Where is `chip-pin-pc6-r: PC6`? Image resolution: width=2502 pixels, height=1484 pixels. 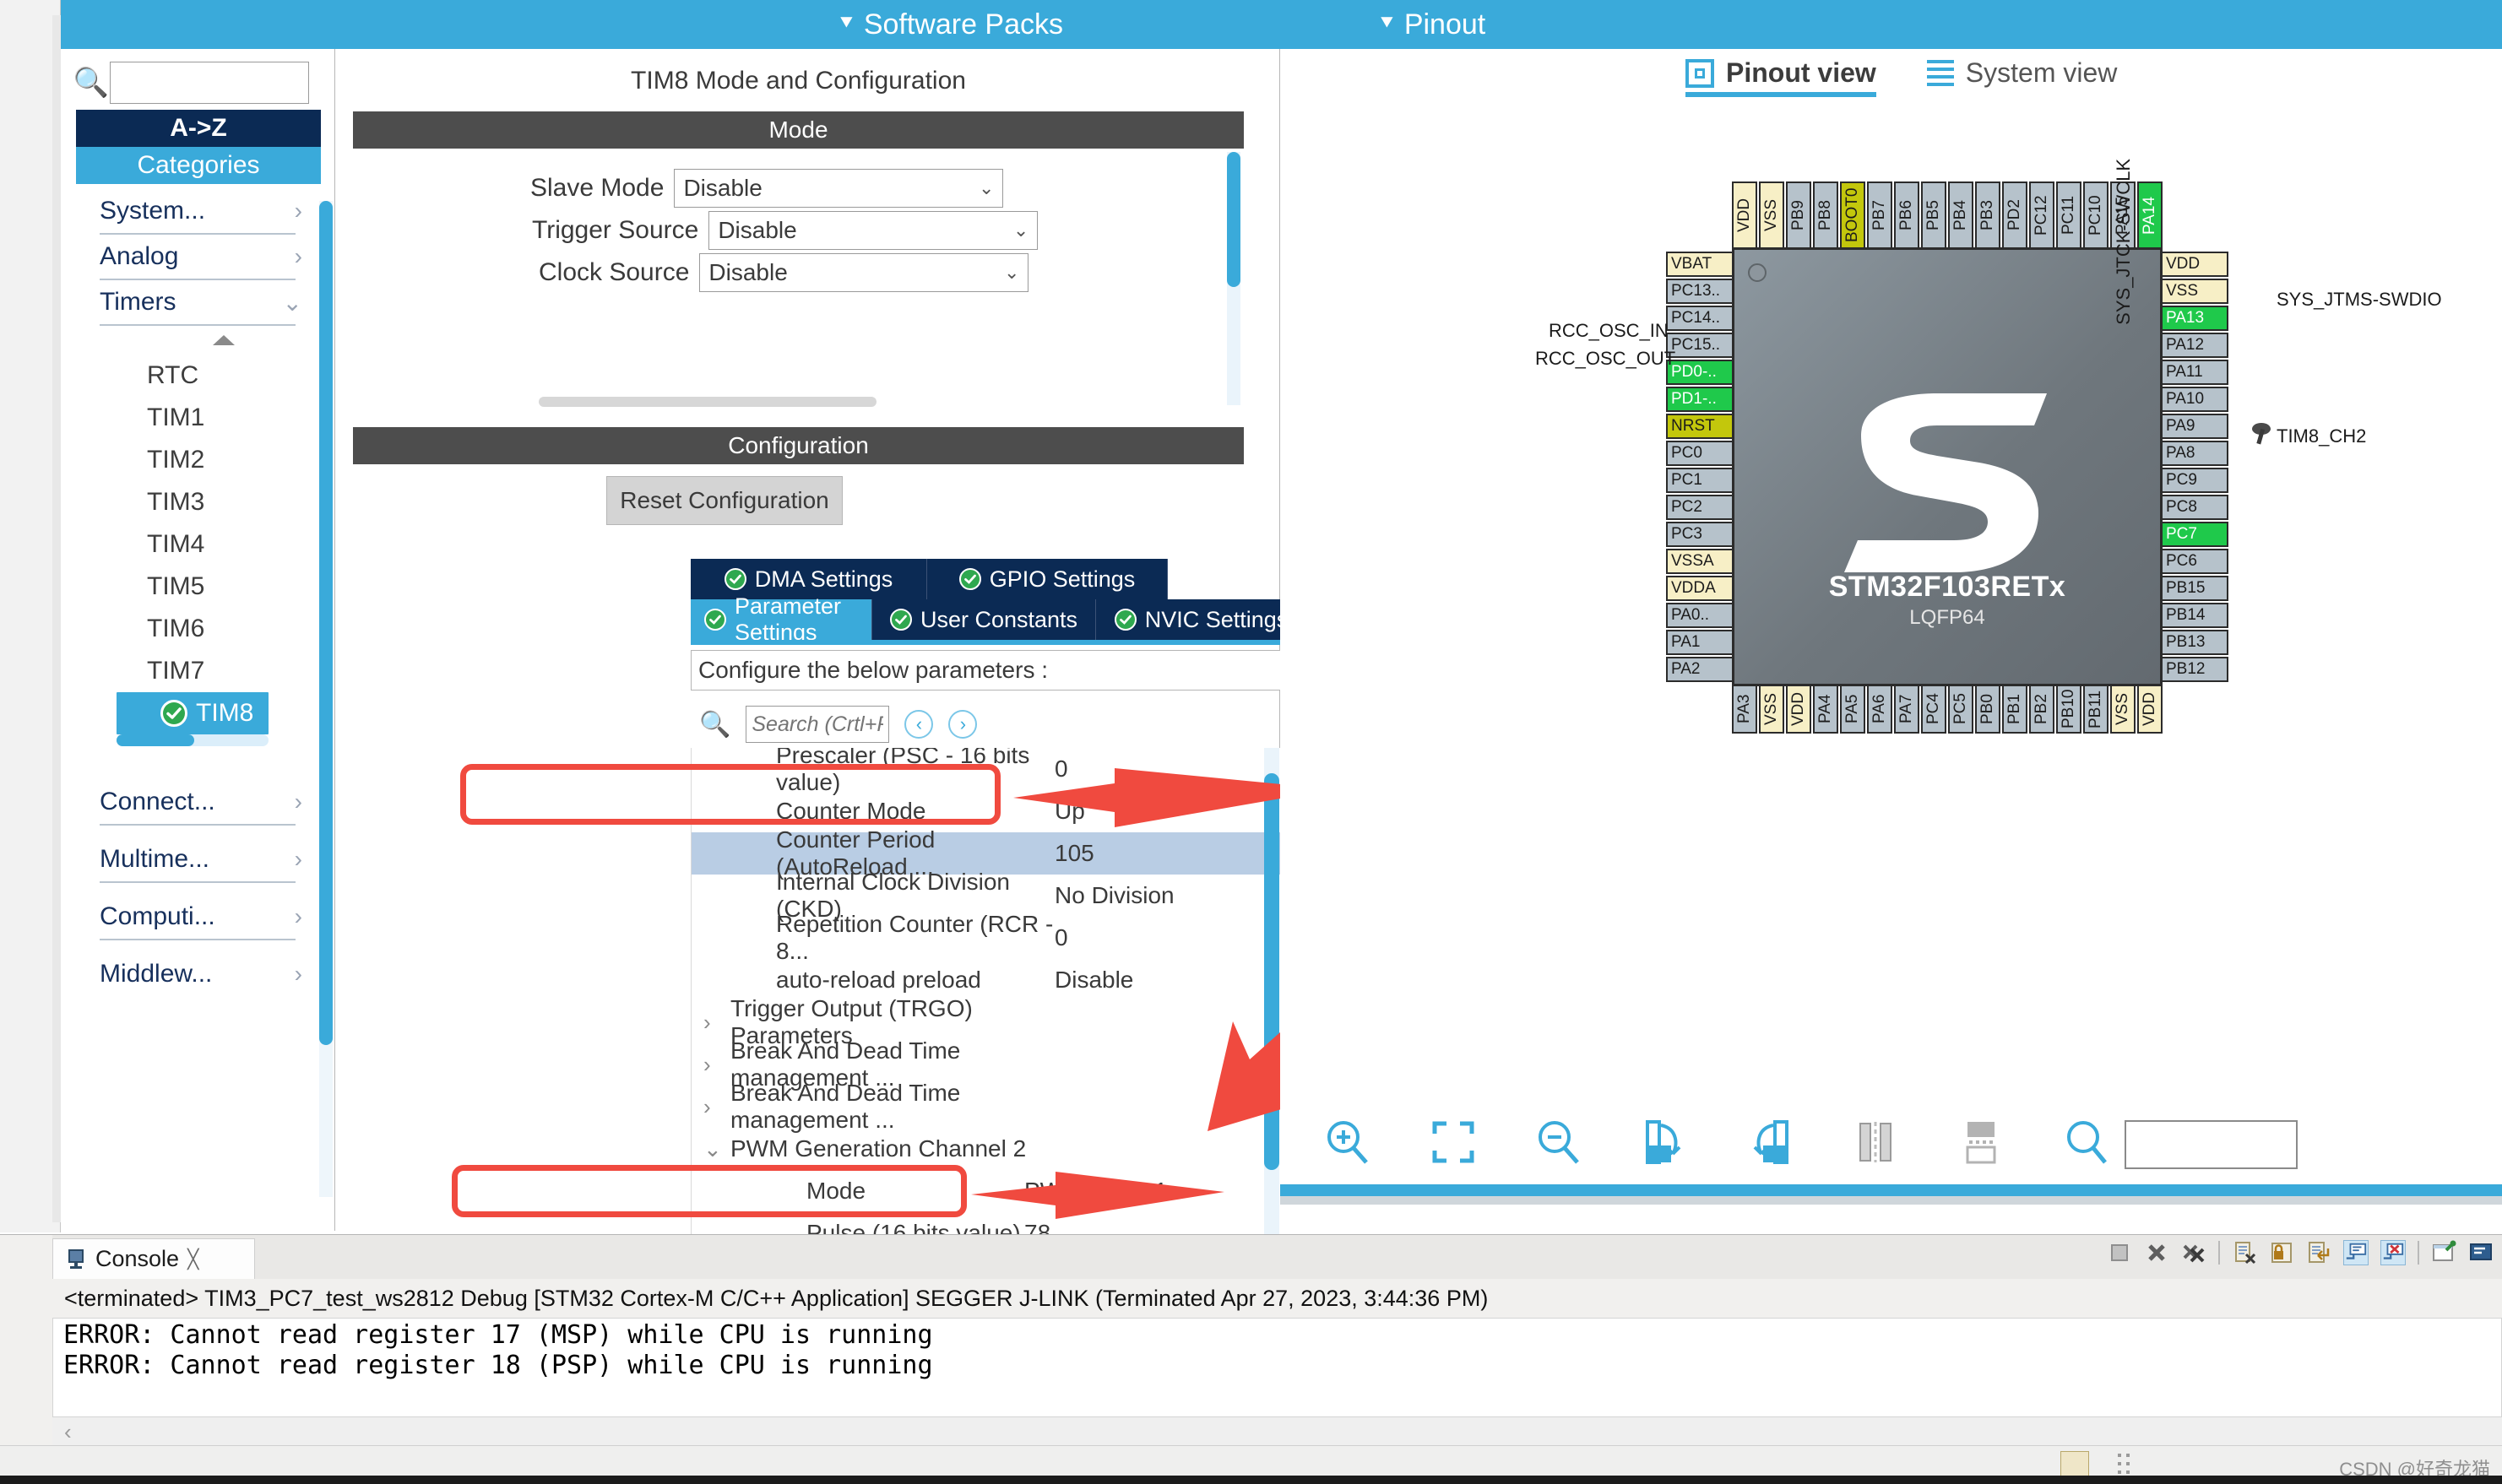
chip-pin-pc6-r: PC6 is located at coordinates (2194, 561).